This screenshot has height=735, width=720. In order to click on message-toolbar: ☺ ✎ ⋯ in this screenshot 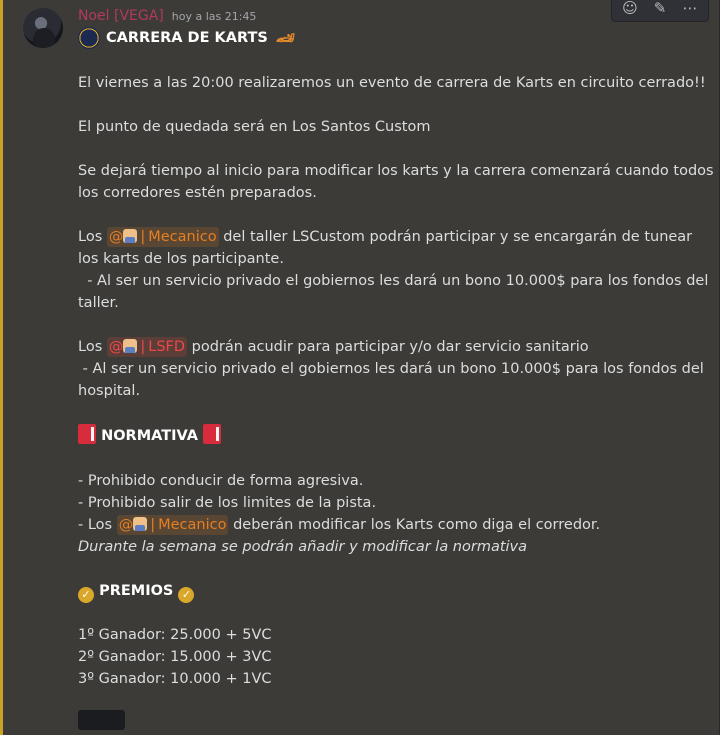, I will do `click(660, 11)`.